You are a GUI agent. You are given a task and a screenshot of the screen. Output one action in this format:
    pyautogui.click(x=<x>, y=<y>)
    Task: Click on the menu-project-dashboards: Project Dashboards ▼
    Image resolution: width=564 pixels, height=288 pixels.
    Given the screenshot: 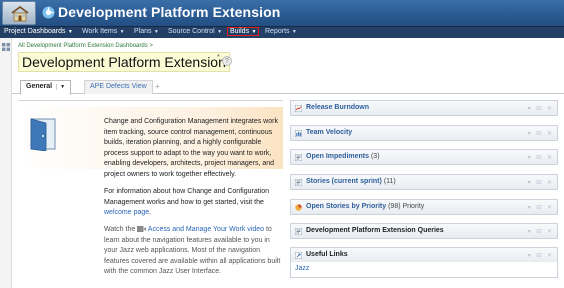 What is the action you would take?
    pyautogui.click(x=38, y=31)
    